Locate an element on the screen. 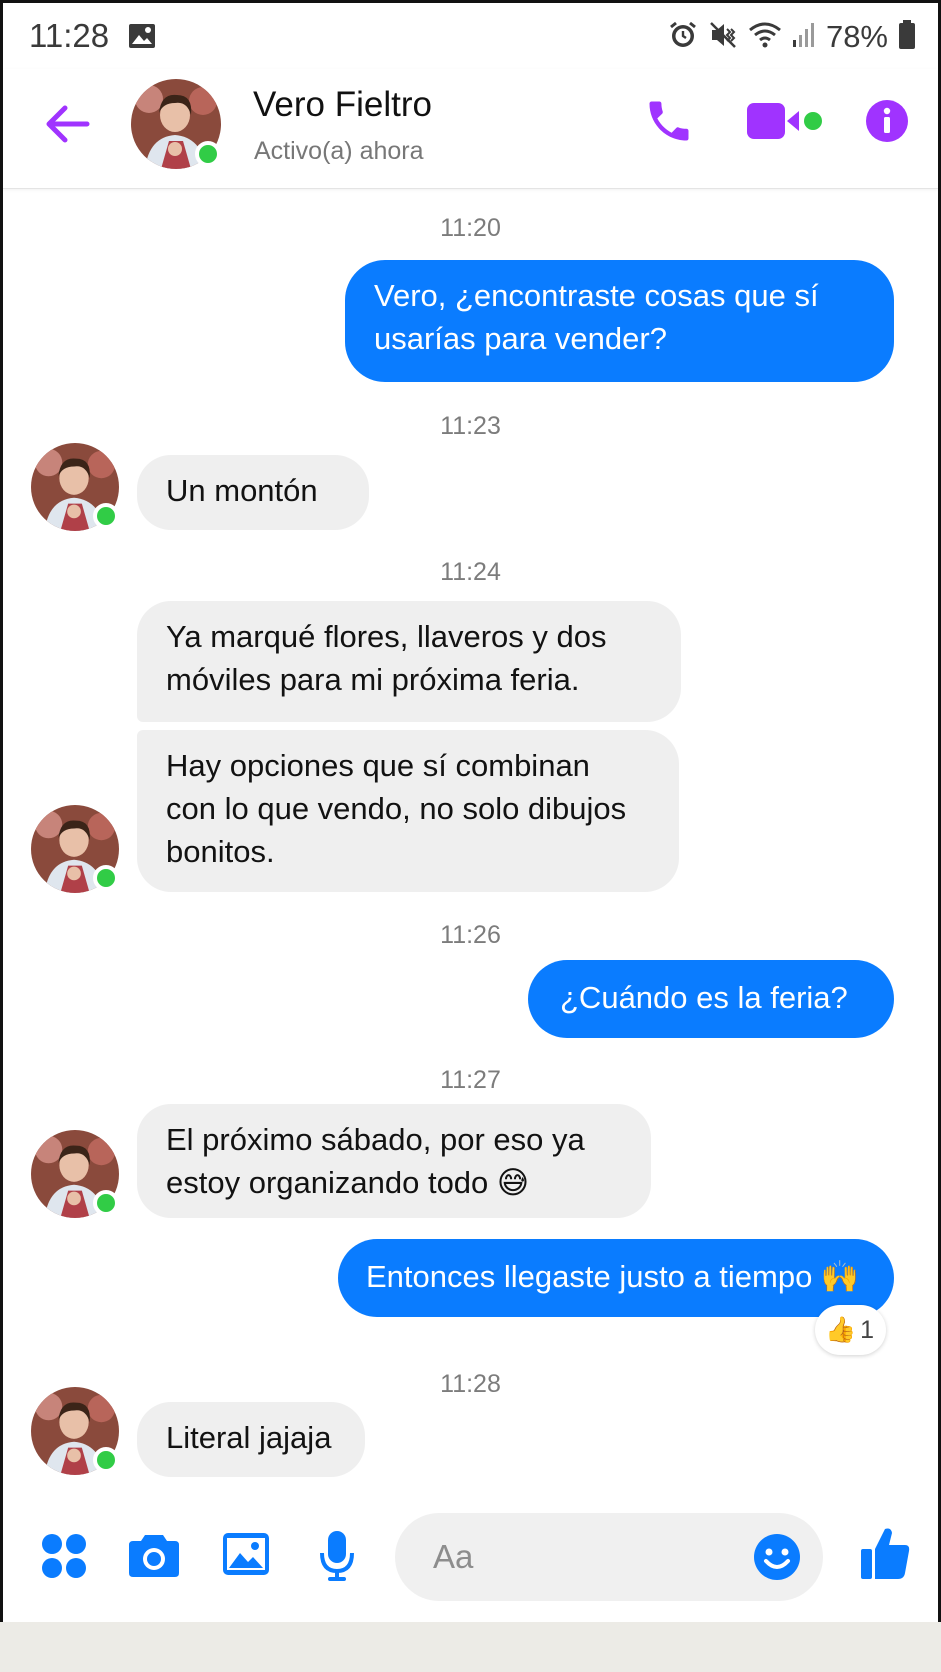 The width and height of the screenshot is (941, 1672). apps-grid-icon is located at coordinates (64, 1558).